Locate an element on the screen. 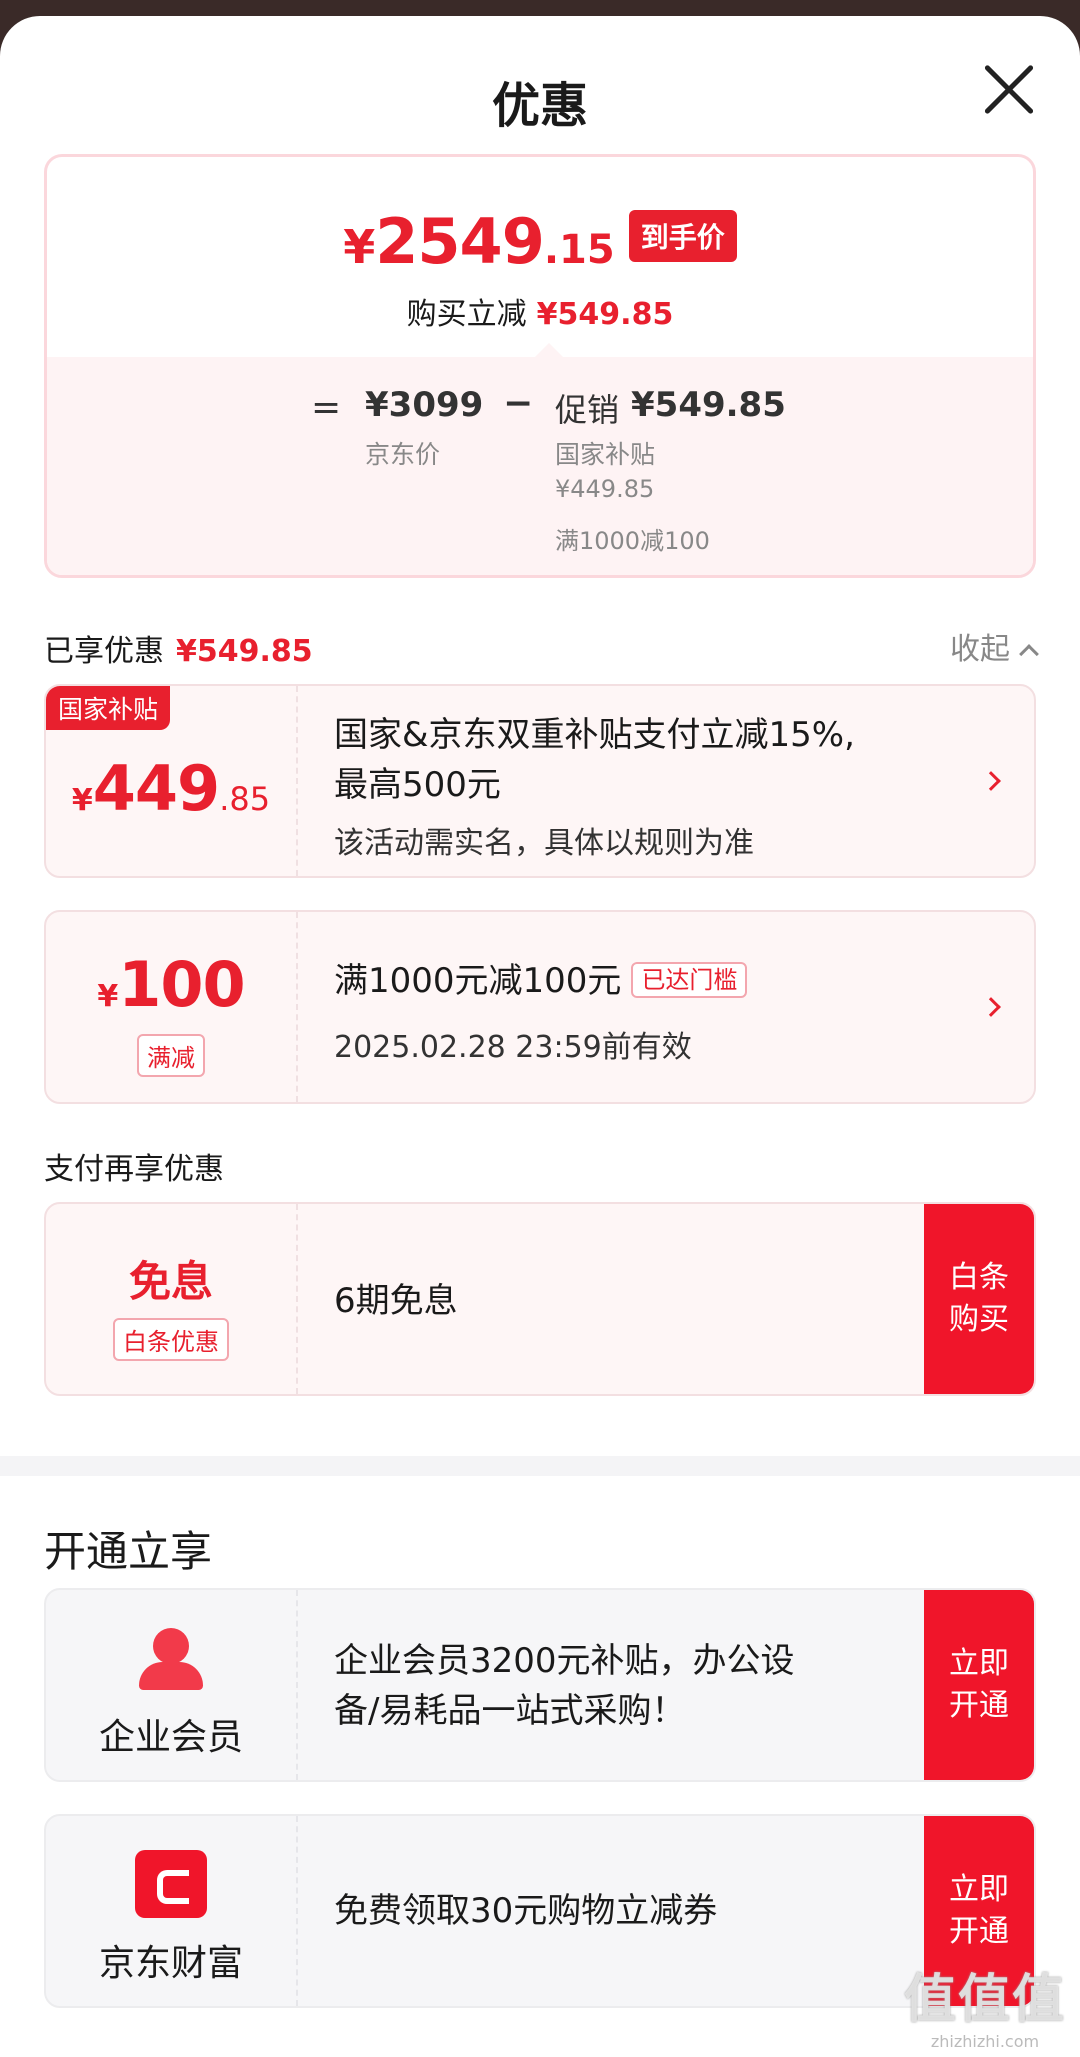 This screenshot has height=2057, width=1080. final-price-tag: 到手价 is located at coordinates (682, 235).